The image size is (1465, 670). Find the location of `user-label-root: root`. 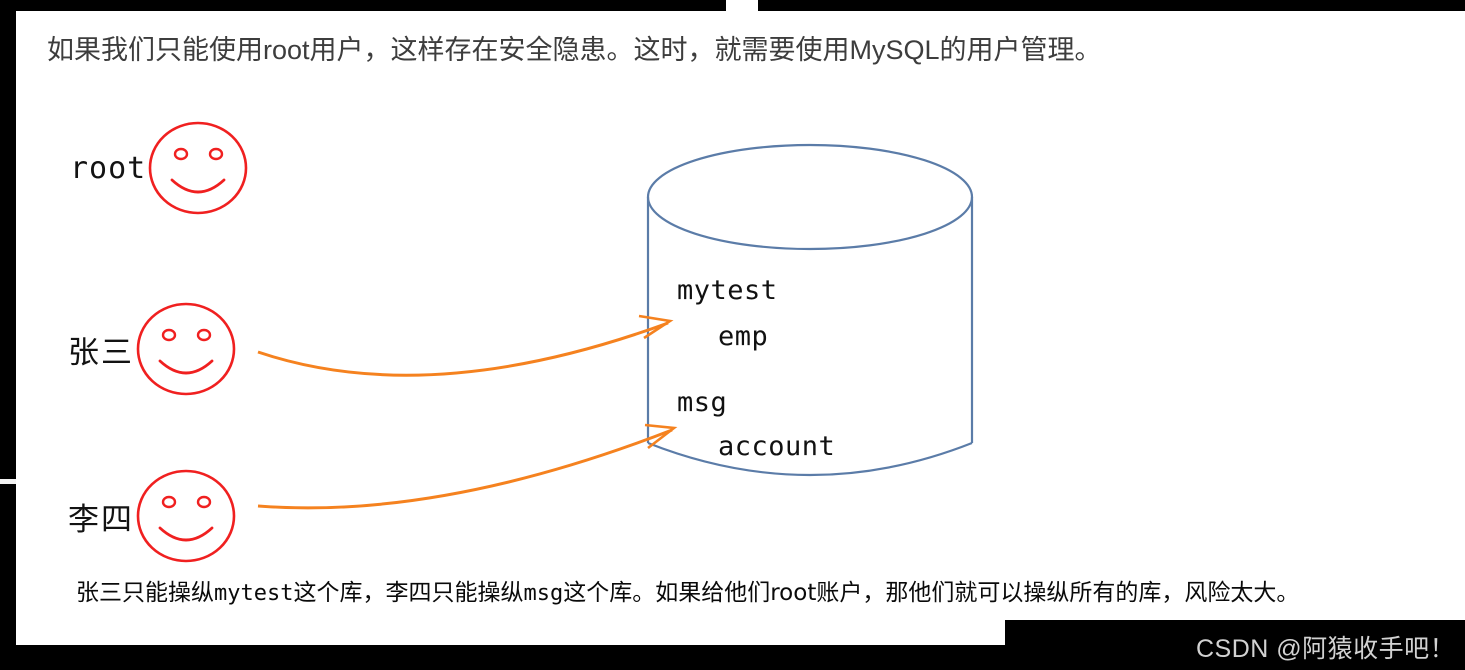

user-label-root: root is located at coordinates (108, 168).